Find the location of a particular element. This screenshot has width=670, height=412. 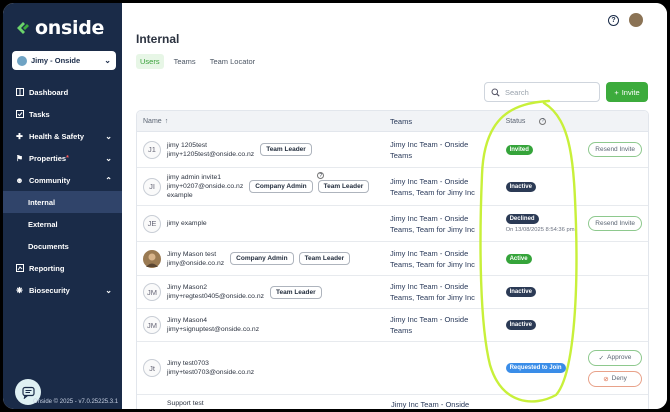

tab-bar: Users Teams Team Locator is located at coordinates (197, 61).